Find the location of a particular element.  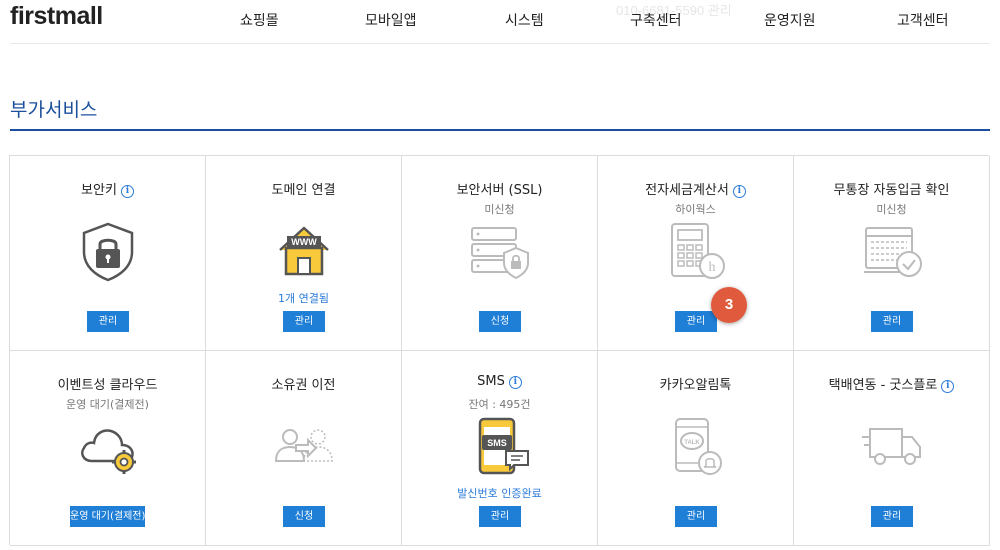

service-card-security-key: 보안키 i 관리 is located at coordinates (108, 253).